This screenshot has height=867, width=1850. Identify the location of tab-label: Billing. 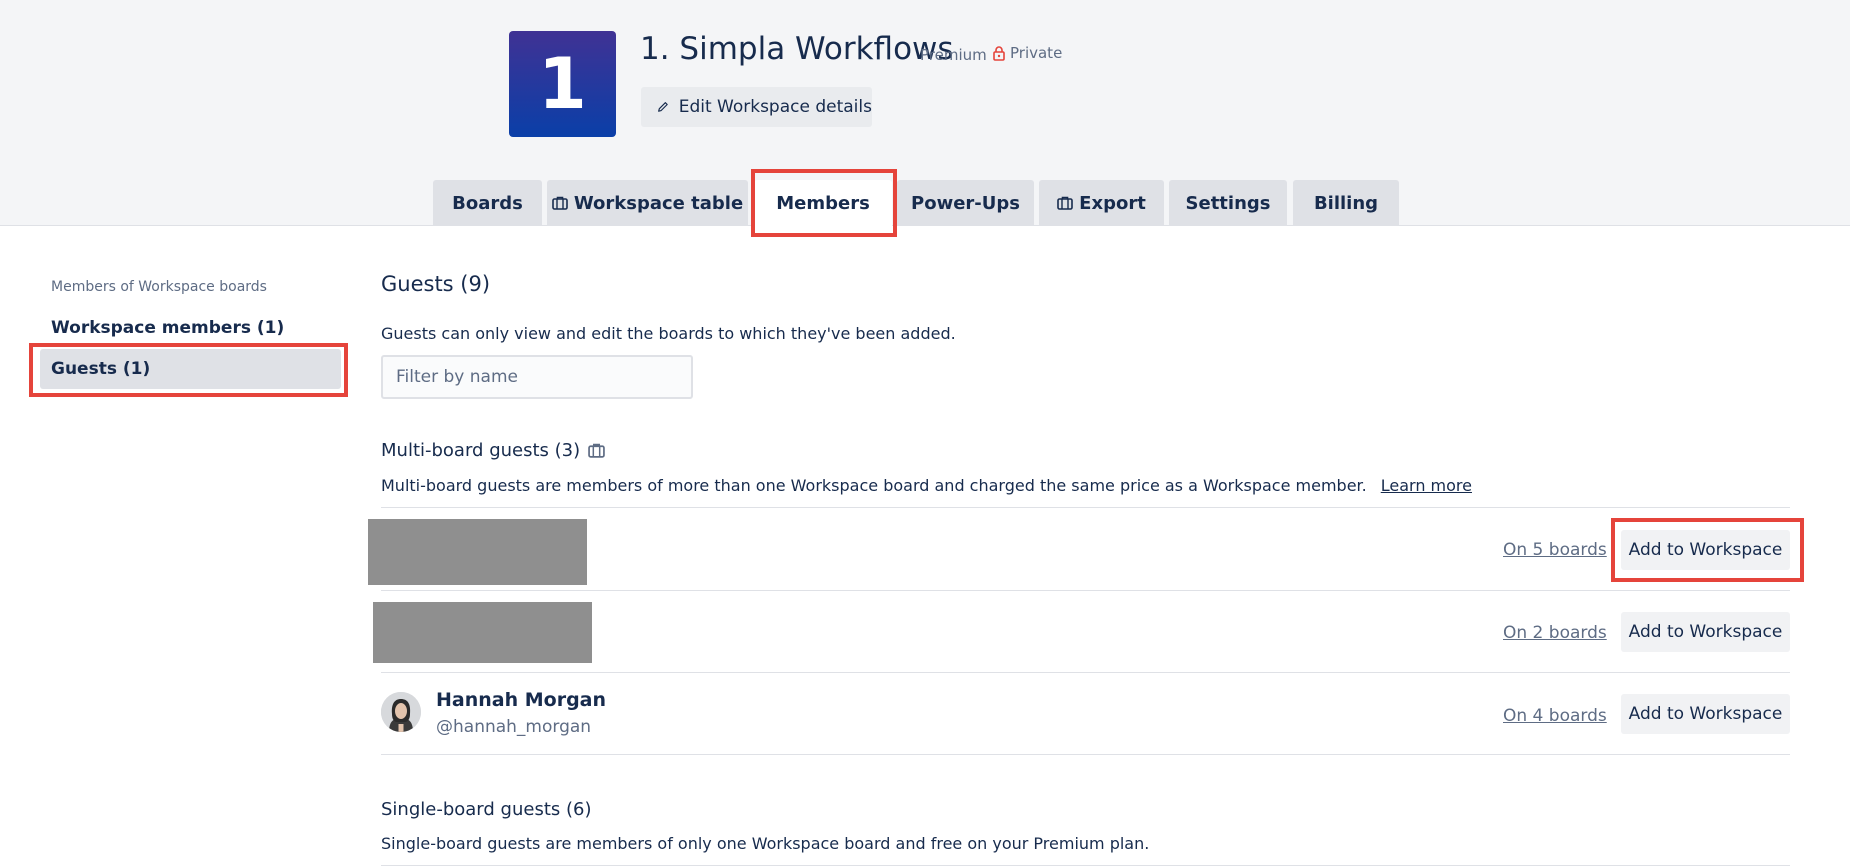
(1346, 203).